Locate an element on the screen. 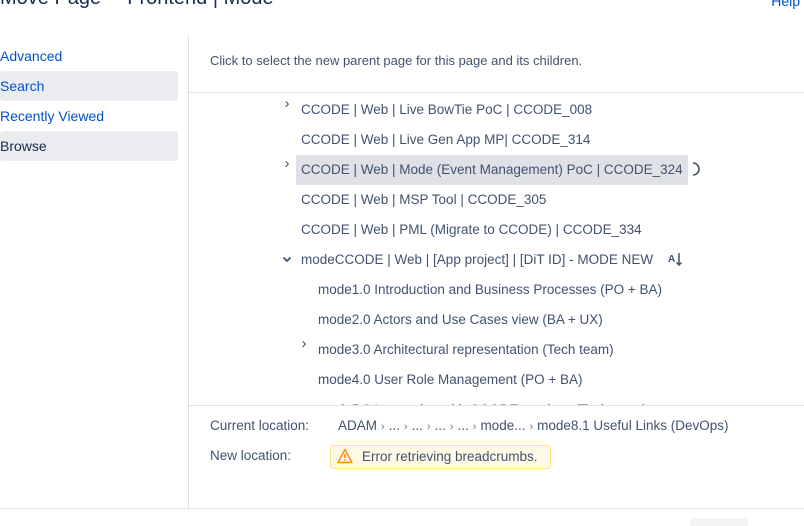 This screenshot has height=526, width=804. dialog-title: Move Page – 'Frontend | Mode' is located at coordinates (138, 5).